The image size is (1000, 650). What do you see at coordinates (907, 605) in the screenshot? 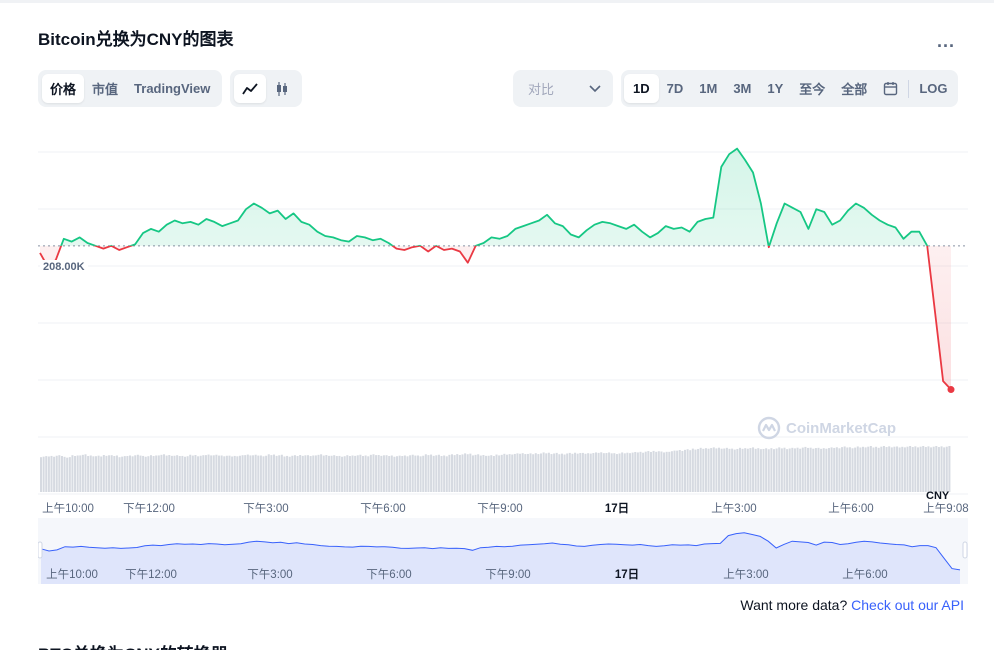
I see `api-link: Check out our API` at bounding box center [907, 605].